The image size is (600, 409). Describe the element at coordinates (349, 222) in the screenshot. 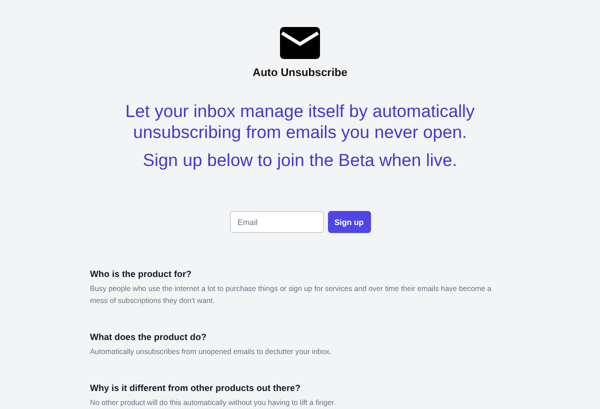

I see `sign-up-button: Sign up` at that location.